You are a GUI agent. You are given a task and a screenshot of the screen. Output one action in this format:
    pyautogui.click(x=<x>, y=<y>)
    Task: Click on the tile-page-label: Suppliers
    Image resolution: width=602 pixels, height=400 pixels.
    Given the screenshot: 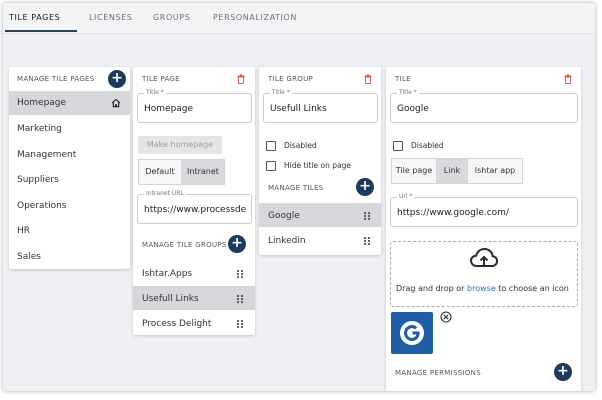 What is the action you would take?
    pyautogui.click(x=38, y=180)
    